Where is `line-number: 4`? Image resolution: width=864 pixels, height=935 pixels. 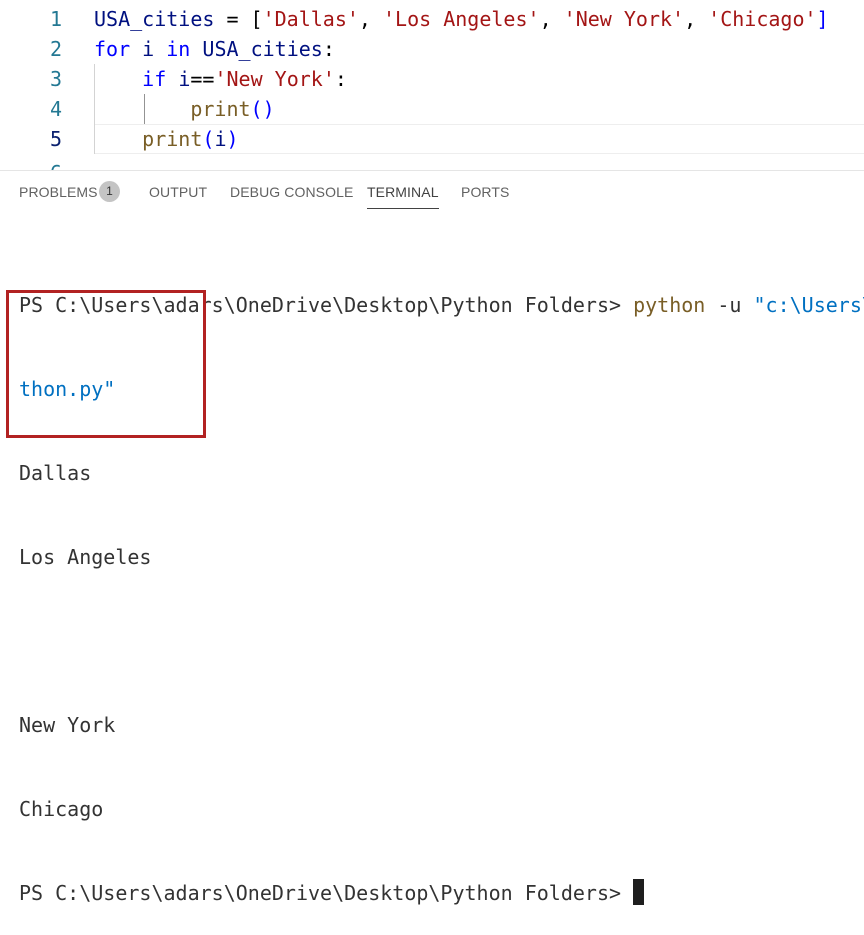
line-number: 4 is located at coordinates (55, 109).